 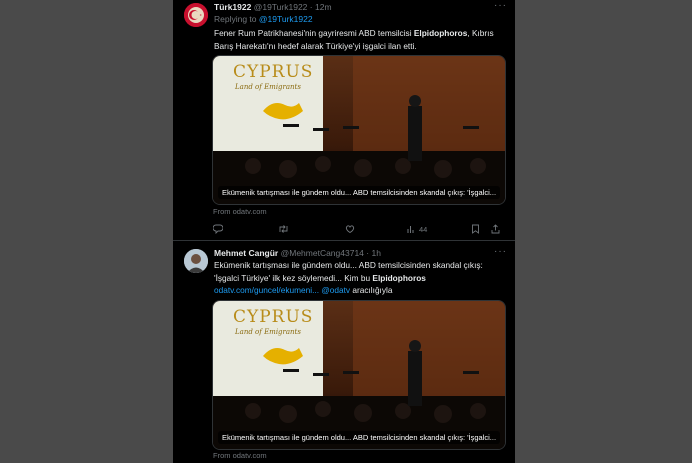 I want to click on replying-prefix: Replying to, so click(x=236, y=19).